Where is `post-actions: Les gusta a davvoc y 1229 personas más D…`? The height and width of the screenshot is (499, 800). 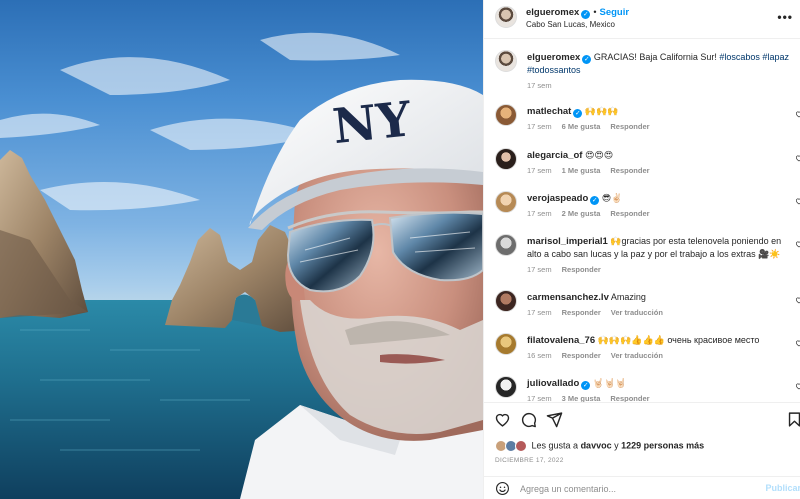 post-actions: Les gusta a davvoc y 1229 personas más D… is located at coordinates (642, 450).